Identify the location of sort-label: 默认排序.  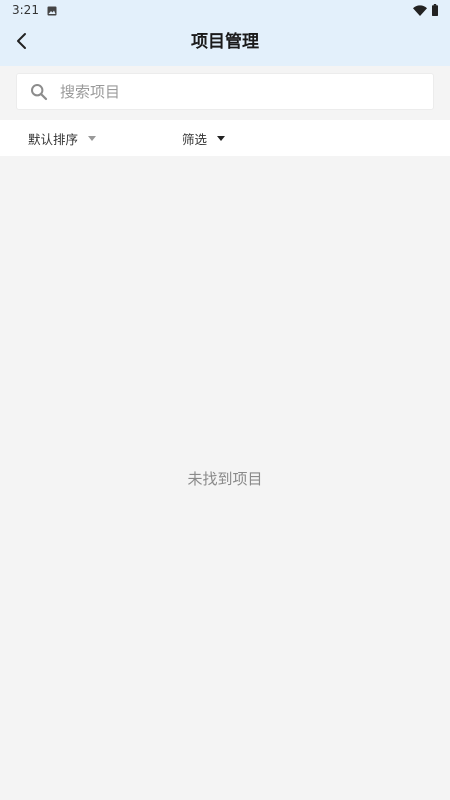
(53, 139).